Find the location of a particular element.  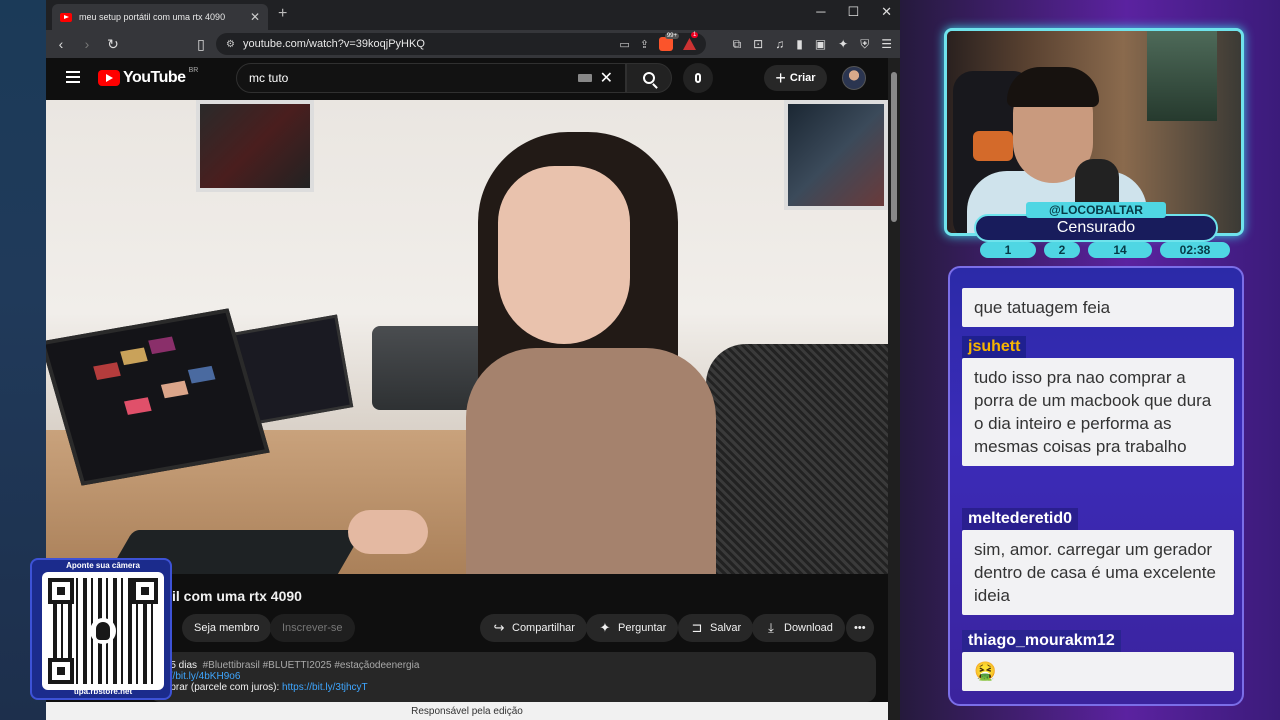

name-plate: Censurado @LOCOBALTAR 1 2 14 02:38 is located at coordinates (1102, 230).